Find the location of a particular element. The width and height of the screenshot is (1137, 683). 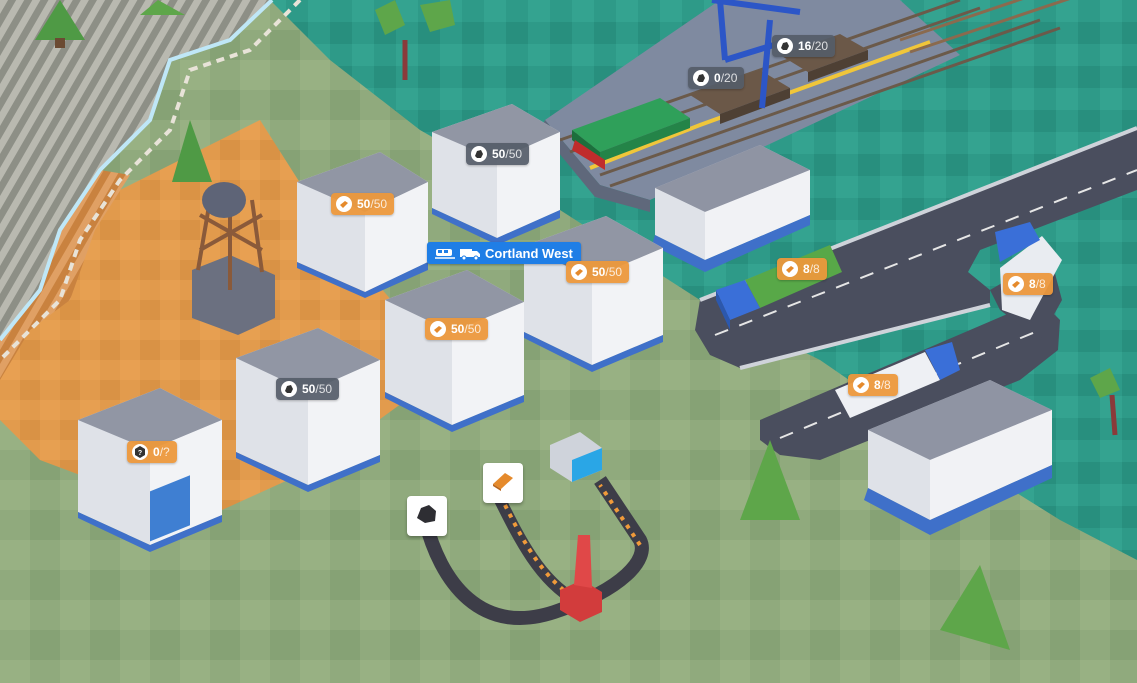

unknown-resource-icon: ? is located at coordinates (140, 452).